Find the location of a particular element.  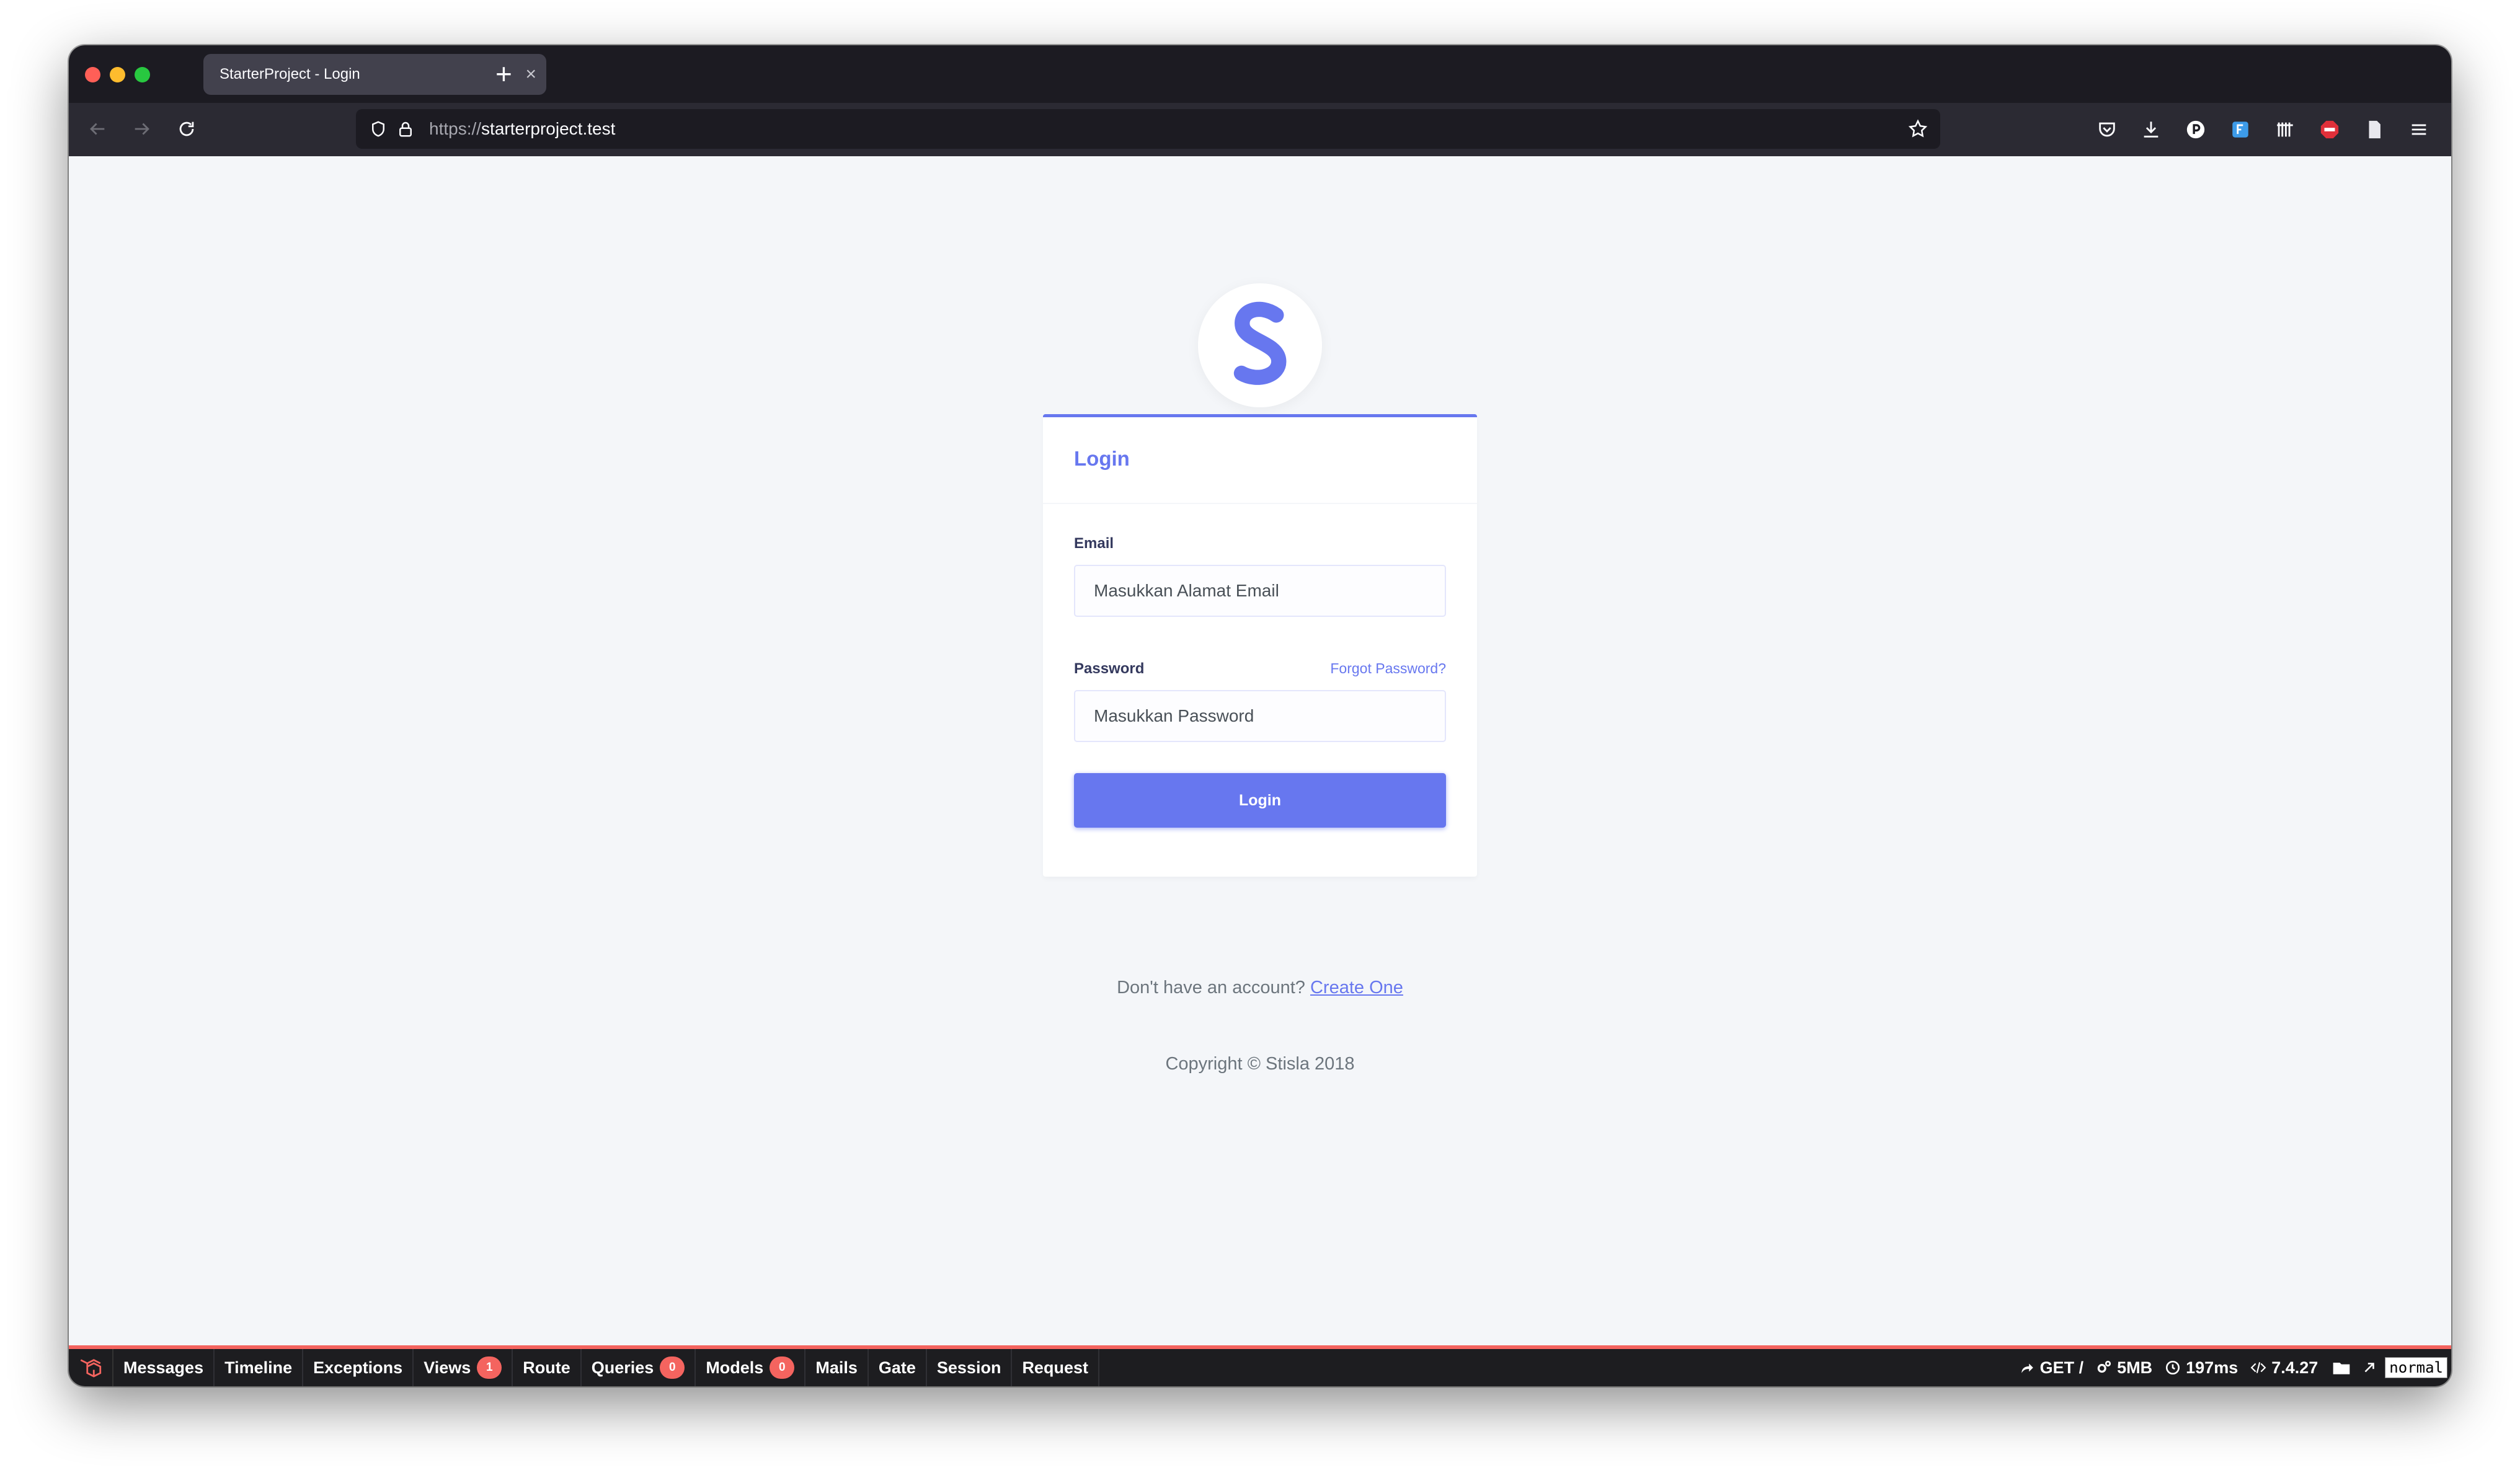

laravel-logo-icon is located at coordinates (91, 1368).